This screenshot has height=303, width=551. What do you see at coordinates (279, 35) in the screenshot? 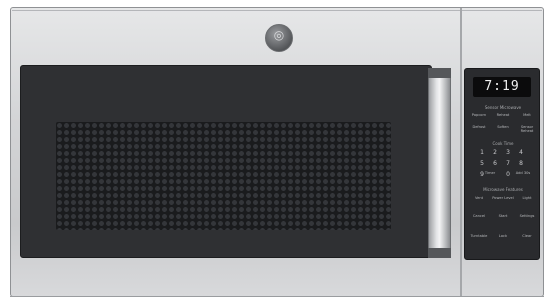
I see `logo-glyph: ◎` at bounding box center [279, 35].